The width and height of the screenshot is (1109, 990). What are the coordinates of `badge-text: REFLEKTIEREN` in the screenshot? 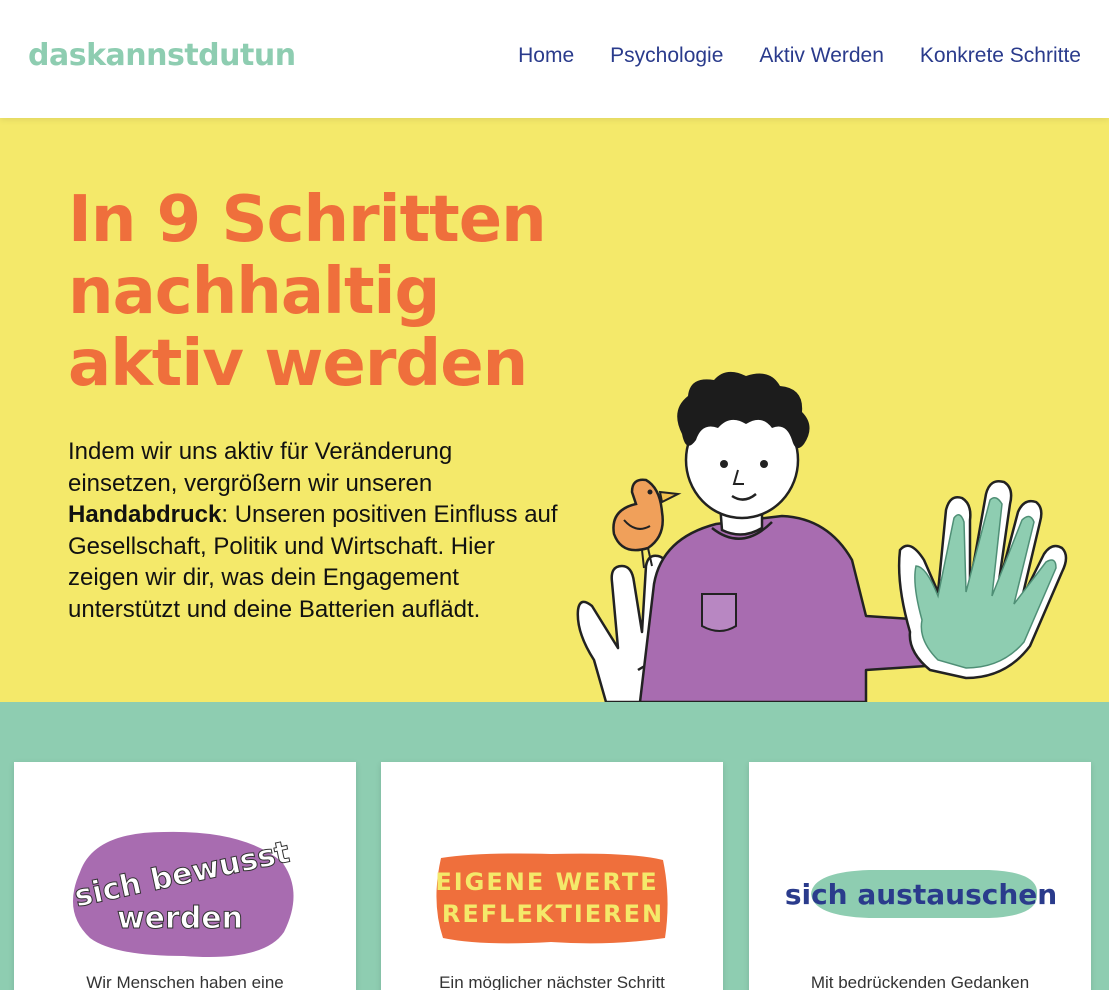 It's located at (553, 914).